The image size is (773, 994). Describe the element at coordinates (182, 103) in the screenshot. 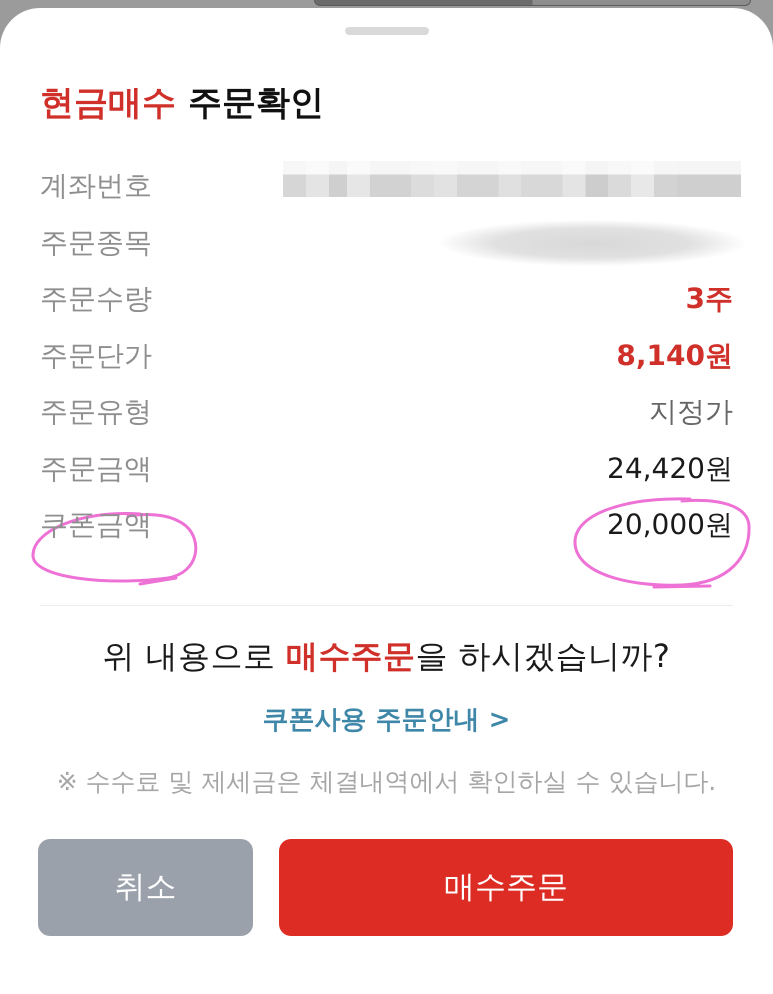

I see `sheet-title: 현금매수 주문확인` at that location.